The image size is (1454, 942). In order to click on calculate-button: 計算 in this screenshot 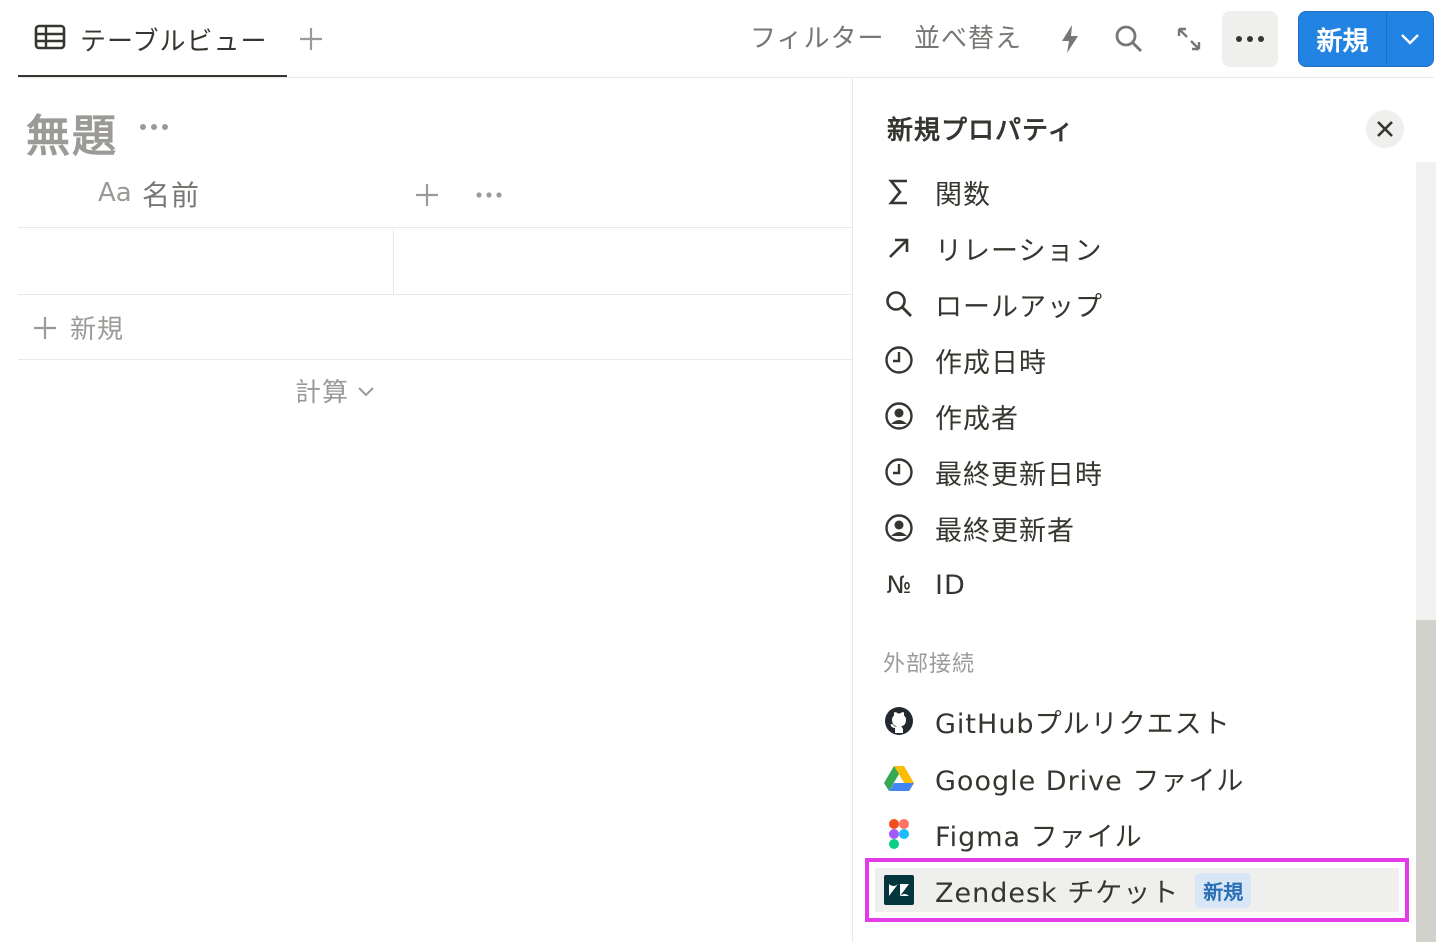, I will do `click(335, 390)`.